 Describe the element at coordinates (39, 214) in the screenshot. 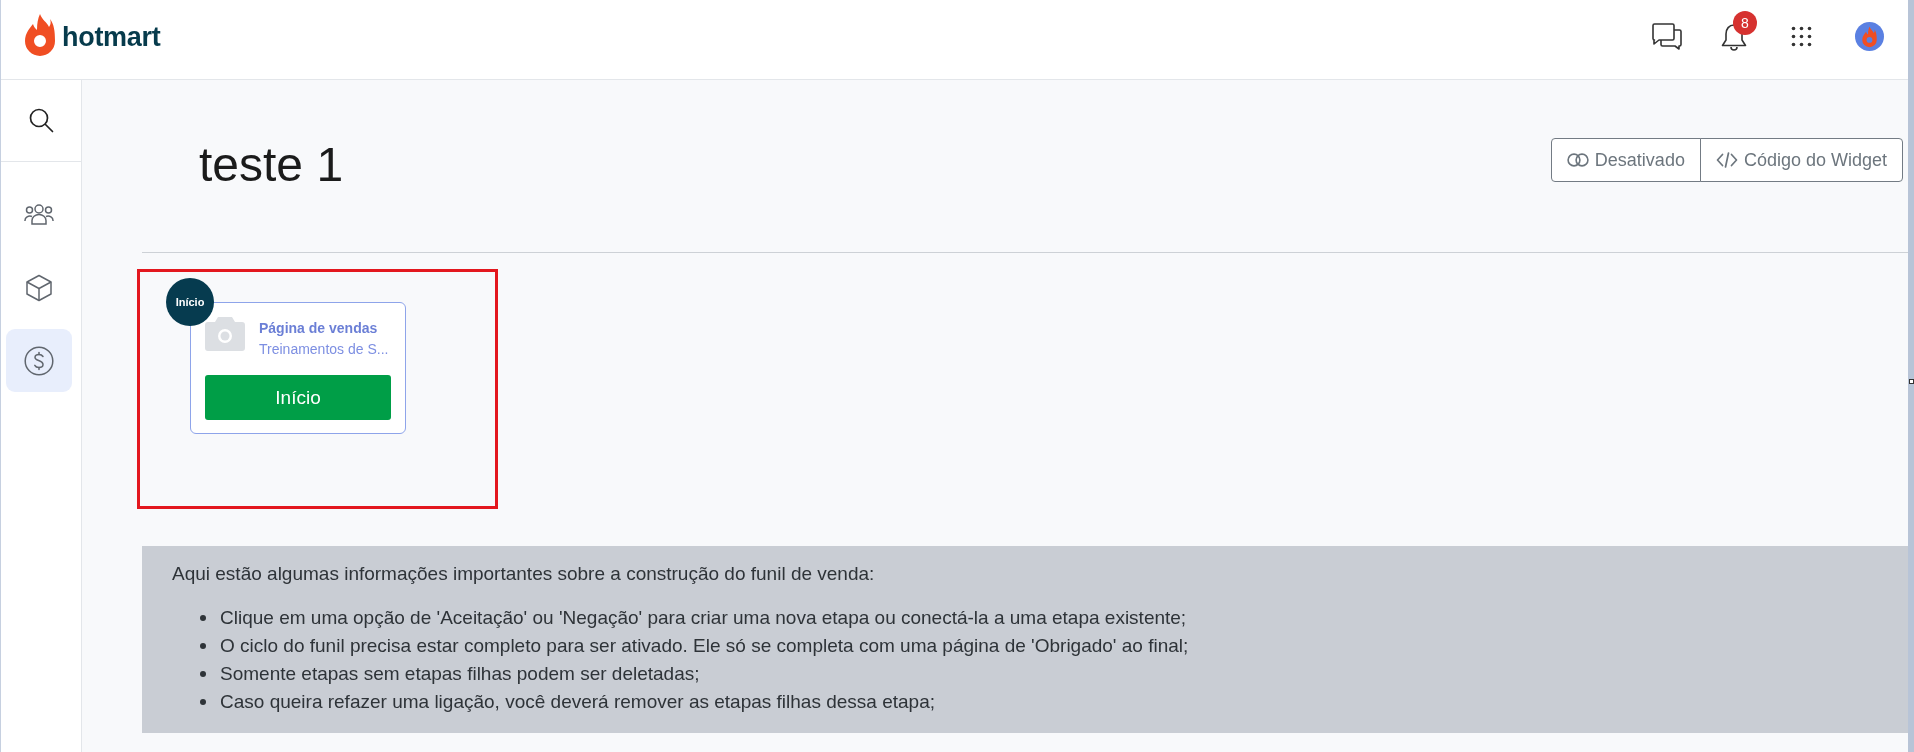

I see `people-icon` at that location.